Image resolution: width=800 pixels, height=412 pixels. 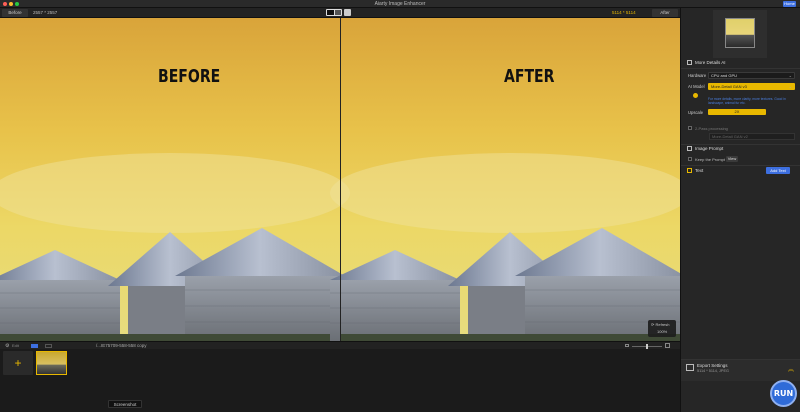 I want to click on upscale-select: 2X, so click(x=737, y=112).